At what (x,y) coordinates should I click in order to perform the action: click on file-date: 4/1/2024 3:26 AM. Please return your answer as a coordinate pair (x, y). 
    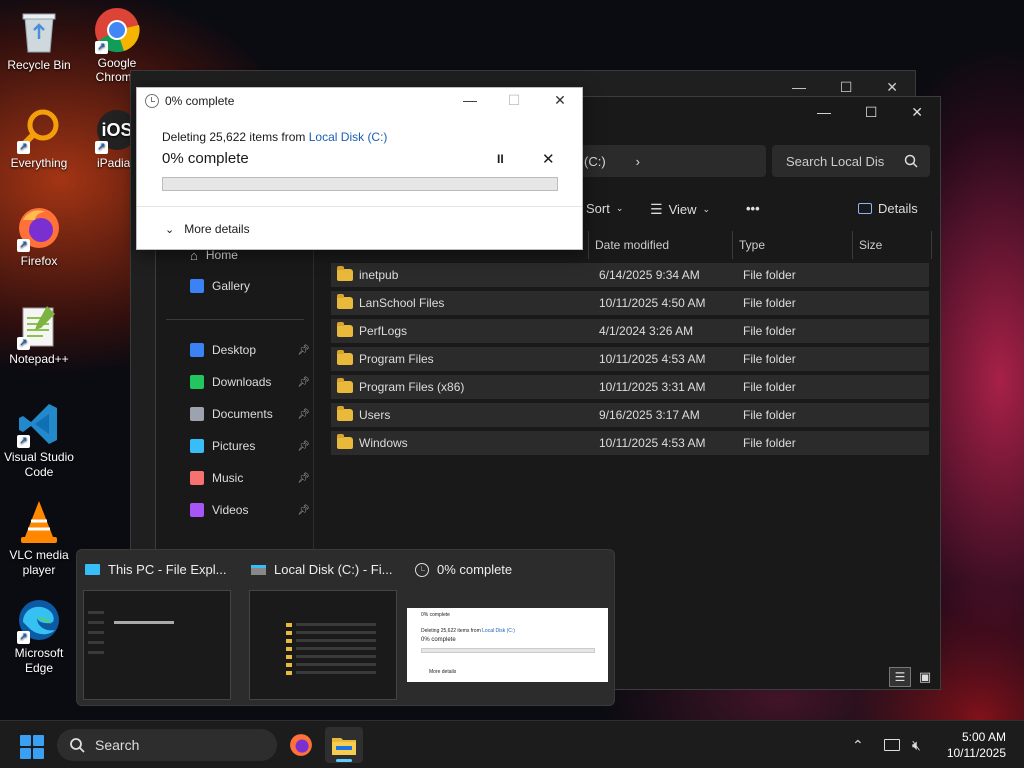
    Looking at the image, I should click on (646, 331).